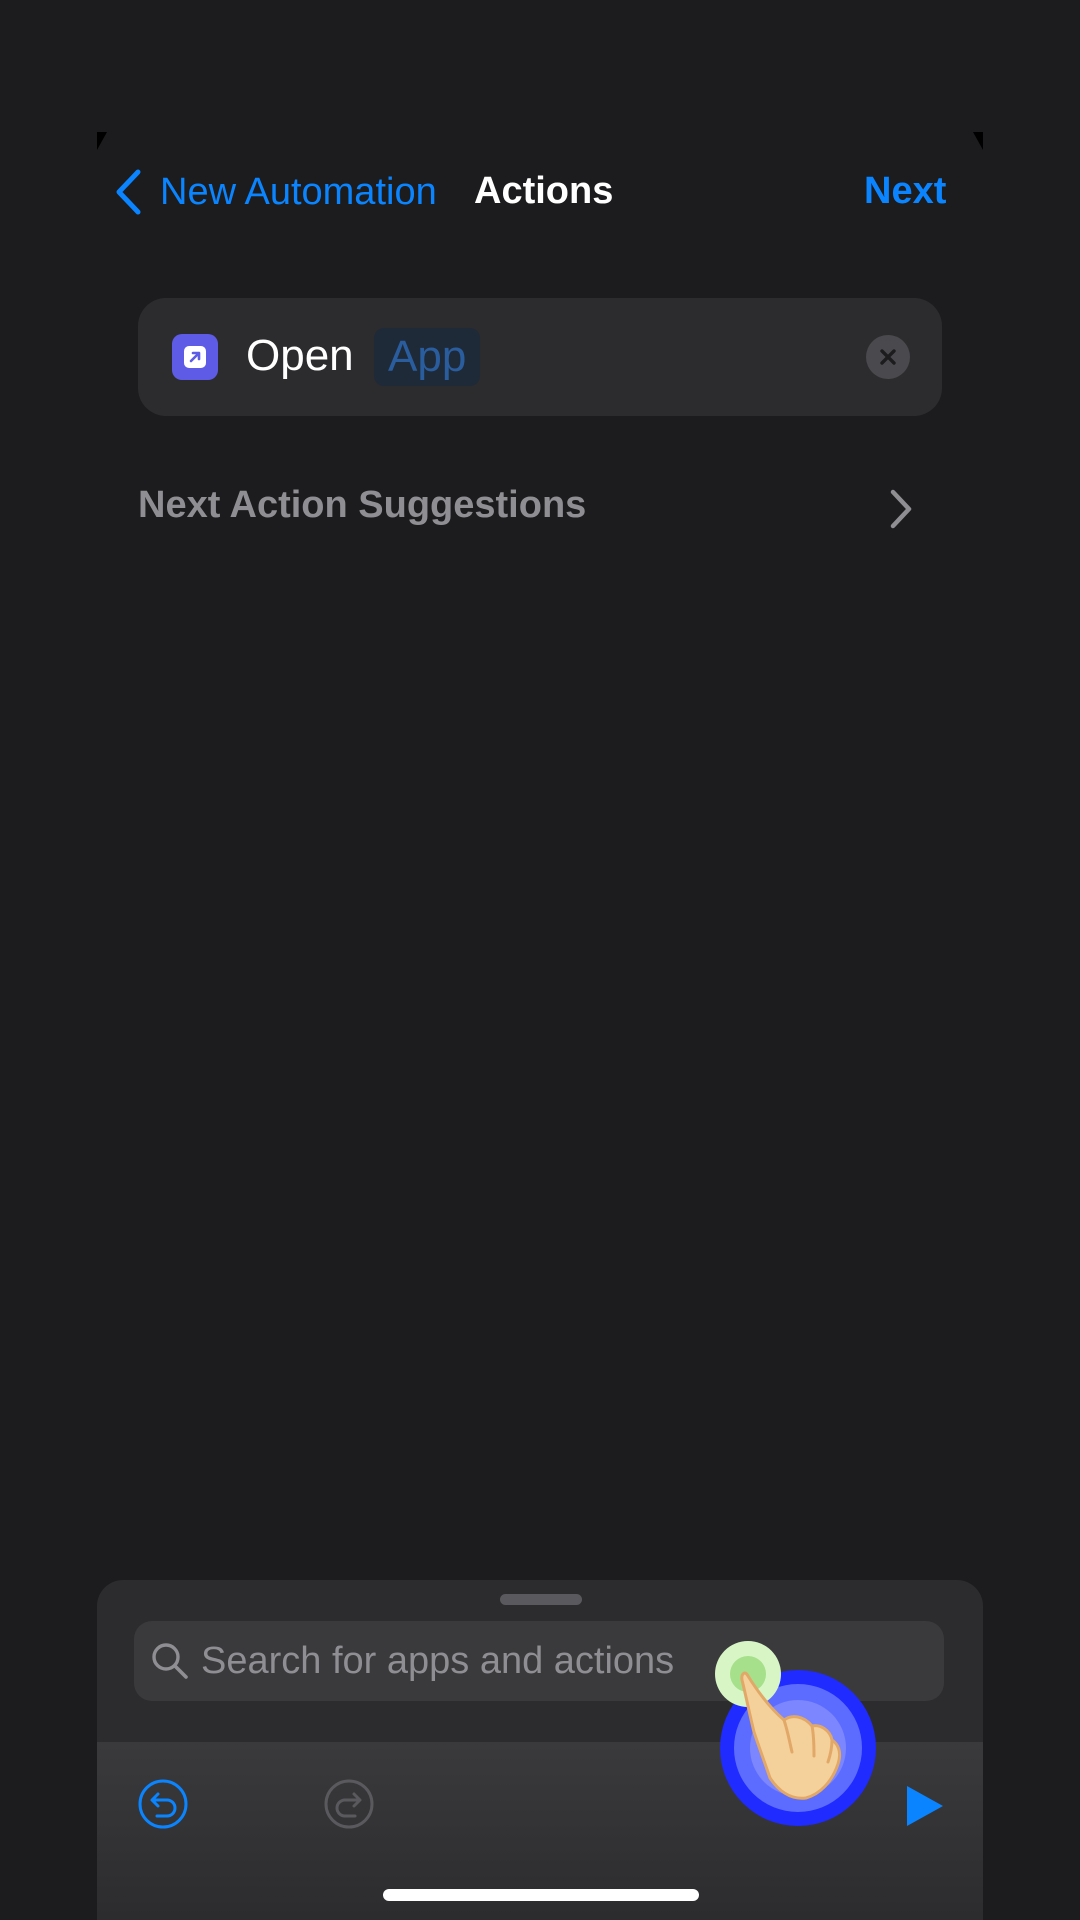  Describe the element at coordinates (901, 509) in the screenshot. I see `chevron-right-icon` at that location.